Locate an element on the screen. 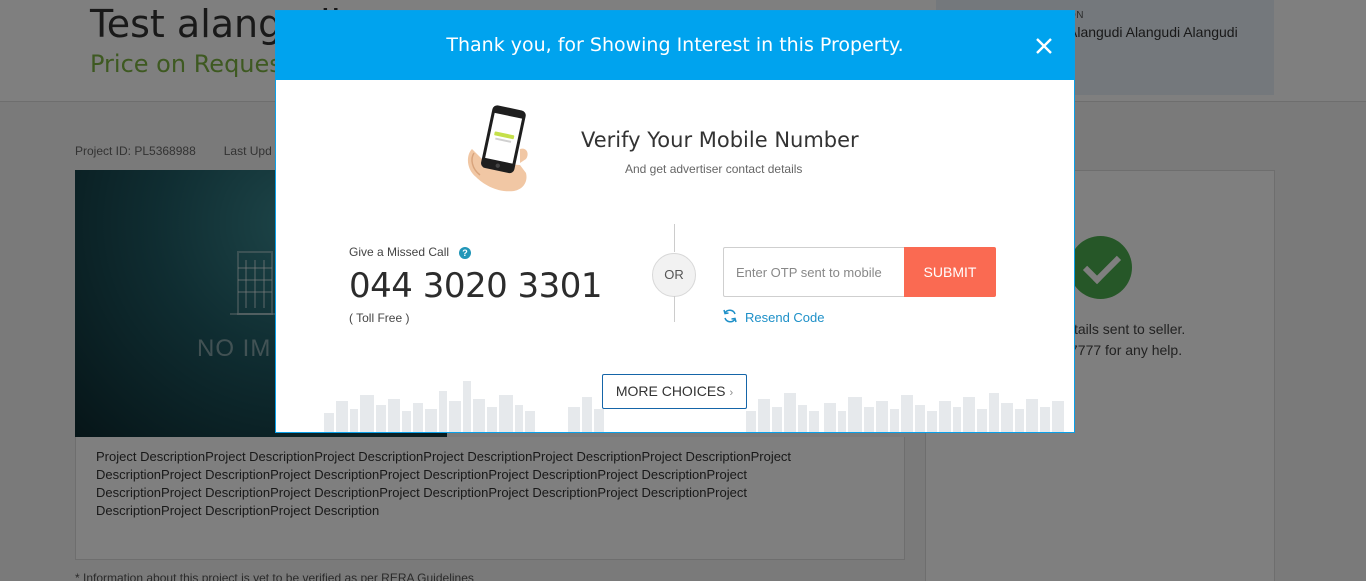 The width and height of the screenshot is (1366, 581). more-choices-button: MORE CHOICES › is located at coordinates (674, 391).